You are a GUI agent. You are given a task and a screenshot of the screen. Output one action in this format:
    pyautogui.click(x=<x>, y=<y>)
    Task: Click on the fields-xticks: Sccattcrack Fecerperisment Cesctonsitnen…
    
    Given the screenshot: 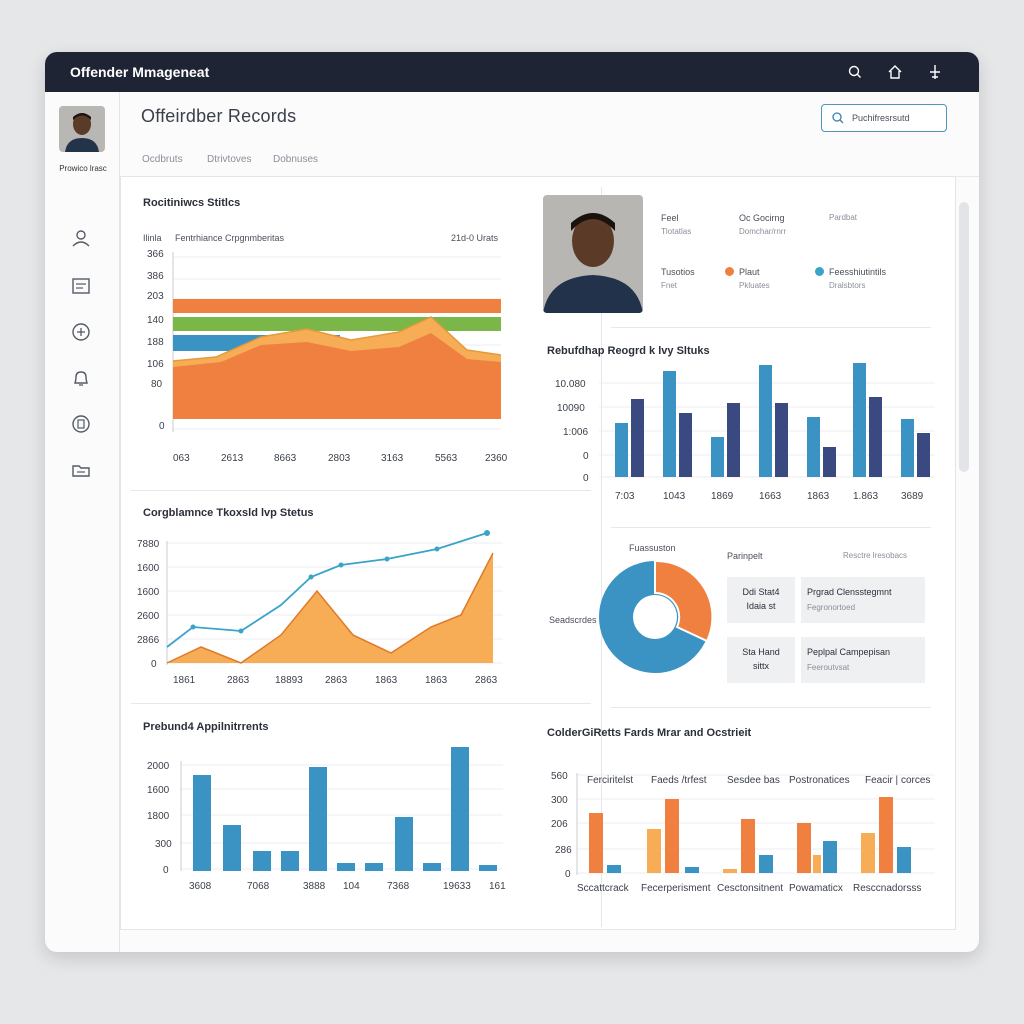 What is the action you would take?
    pyautogui.click(x=749, y=888)
    